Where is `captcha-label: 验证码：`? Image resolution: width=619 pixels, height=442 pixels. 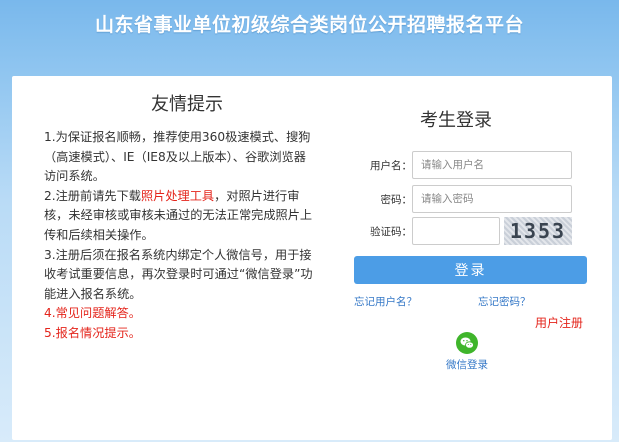
captcha-label: 验证码： is located at coordinates (391, 232).